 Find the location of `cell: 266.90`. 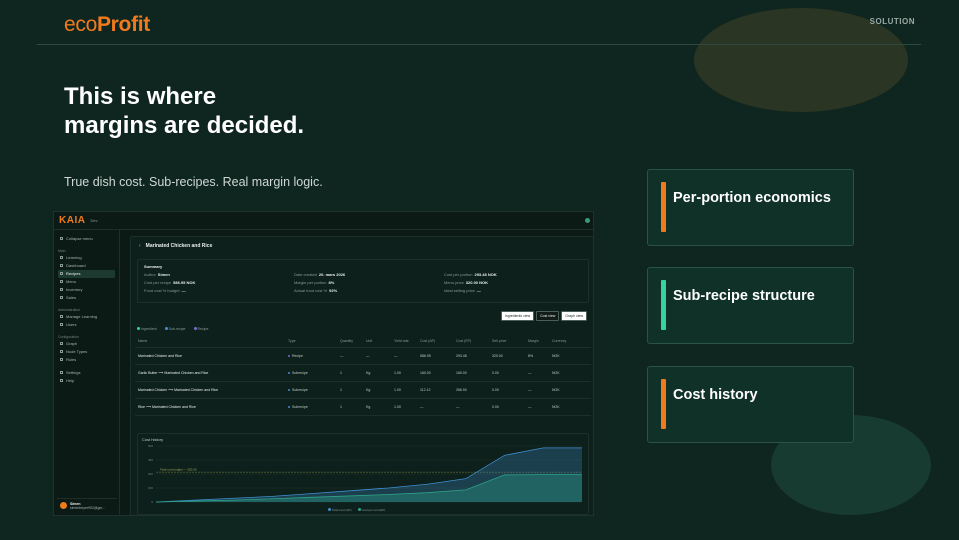

cell: 266.90 is located at coordinates (471, 390).